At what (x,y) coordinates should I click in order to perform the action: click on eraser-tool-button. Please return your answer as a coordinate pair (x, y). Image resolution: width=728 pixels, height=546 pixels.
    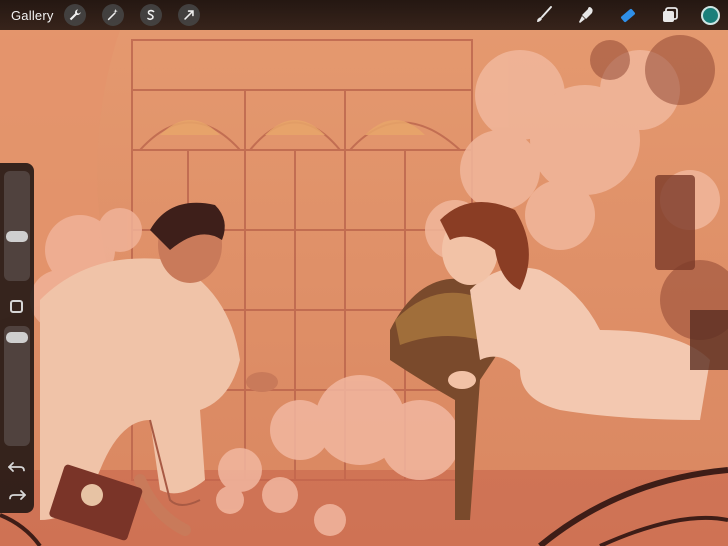
    Looking at the image, I should click on (628, 15).